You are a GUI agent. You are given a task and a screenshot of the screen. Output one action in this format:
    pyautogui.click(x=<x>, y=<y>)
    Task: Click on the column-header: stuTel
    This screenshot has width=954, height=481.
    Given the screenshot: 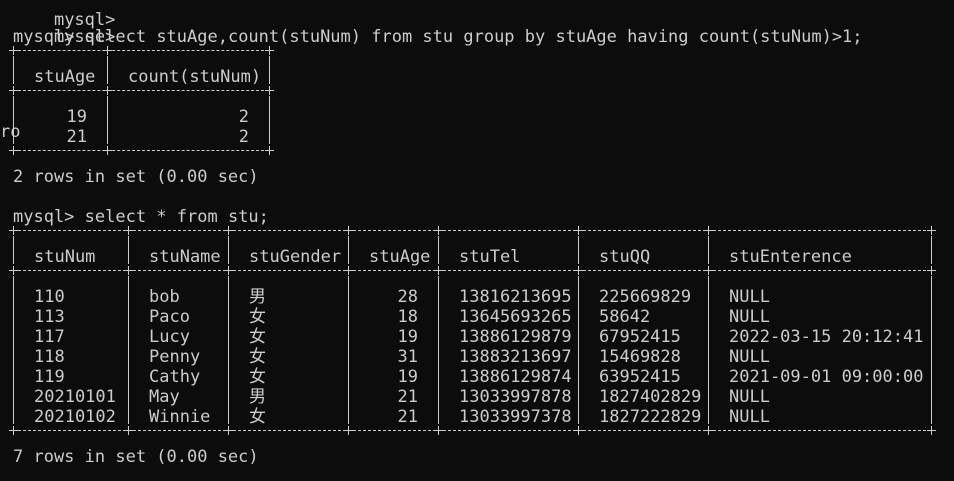 What is the action you would take?
    pyautogui.click(x=490, y=257)
    